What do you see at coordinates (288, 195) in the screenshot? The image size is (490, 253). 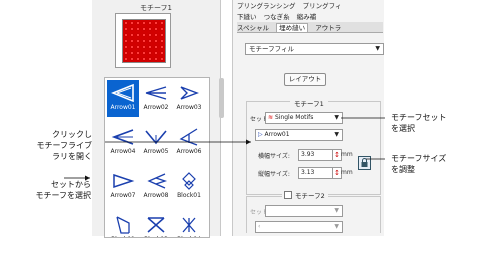 I see `motif2-checkbox` at bounding box center [288, 195].